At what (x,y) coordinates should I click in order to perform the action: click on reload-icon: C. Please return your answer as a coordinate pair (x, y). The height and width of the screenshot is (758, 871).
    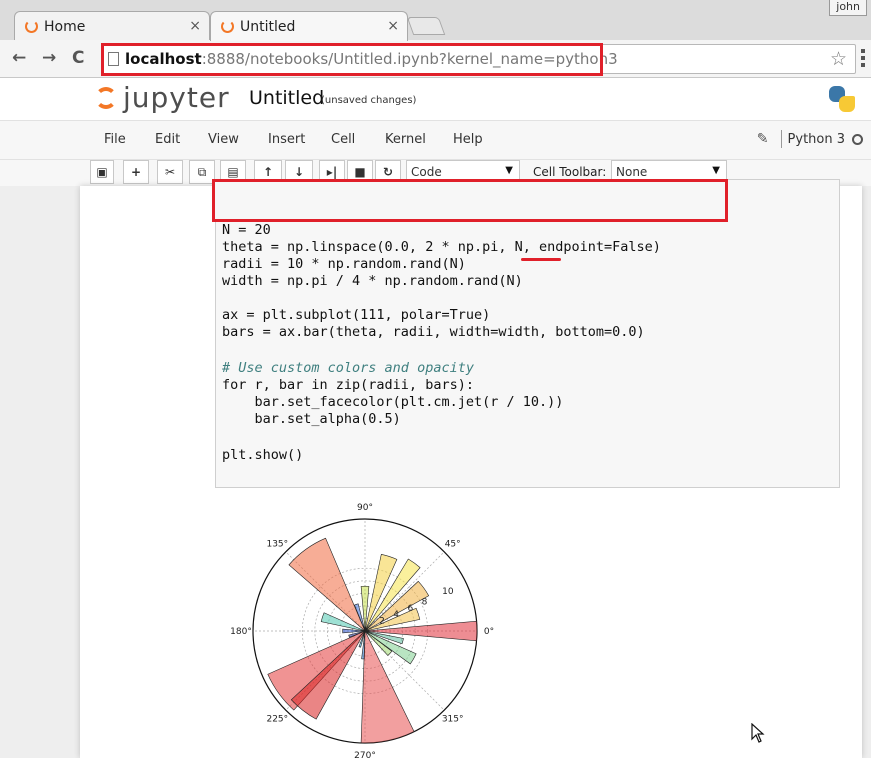
    Looking at the image, I should click on (78, 58).